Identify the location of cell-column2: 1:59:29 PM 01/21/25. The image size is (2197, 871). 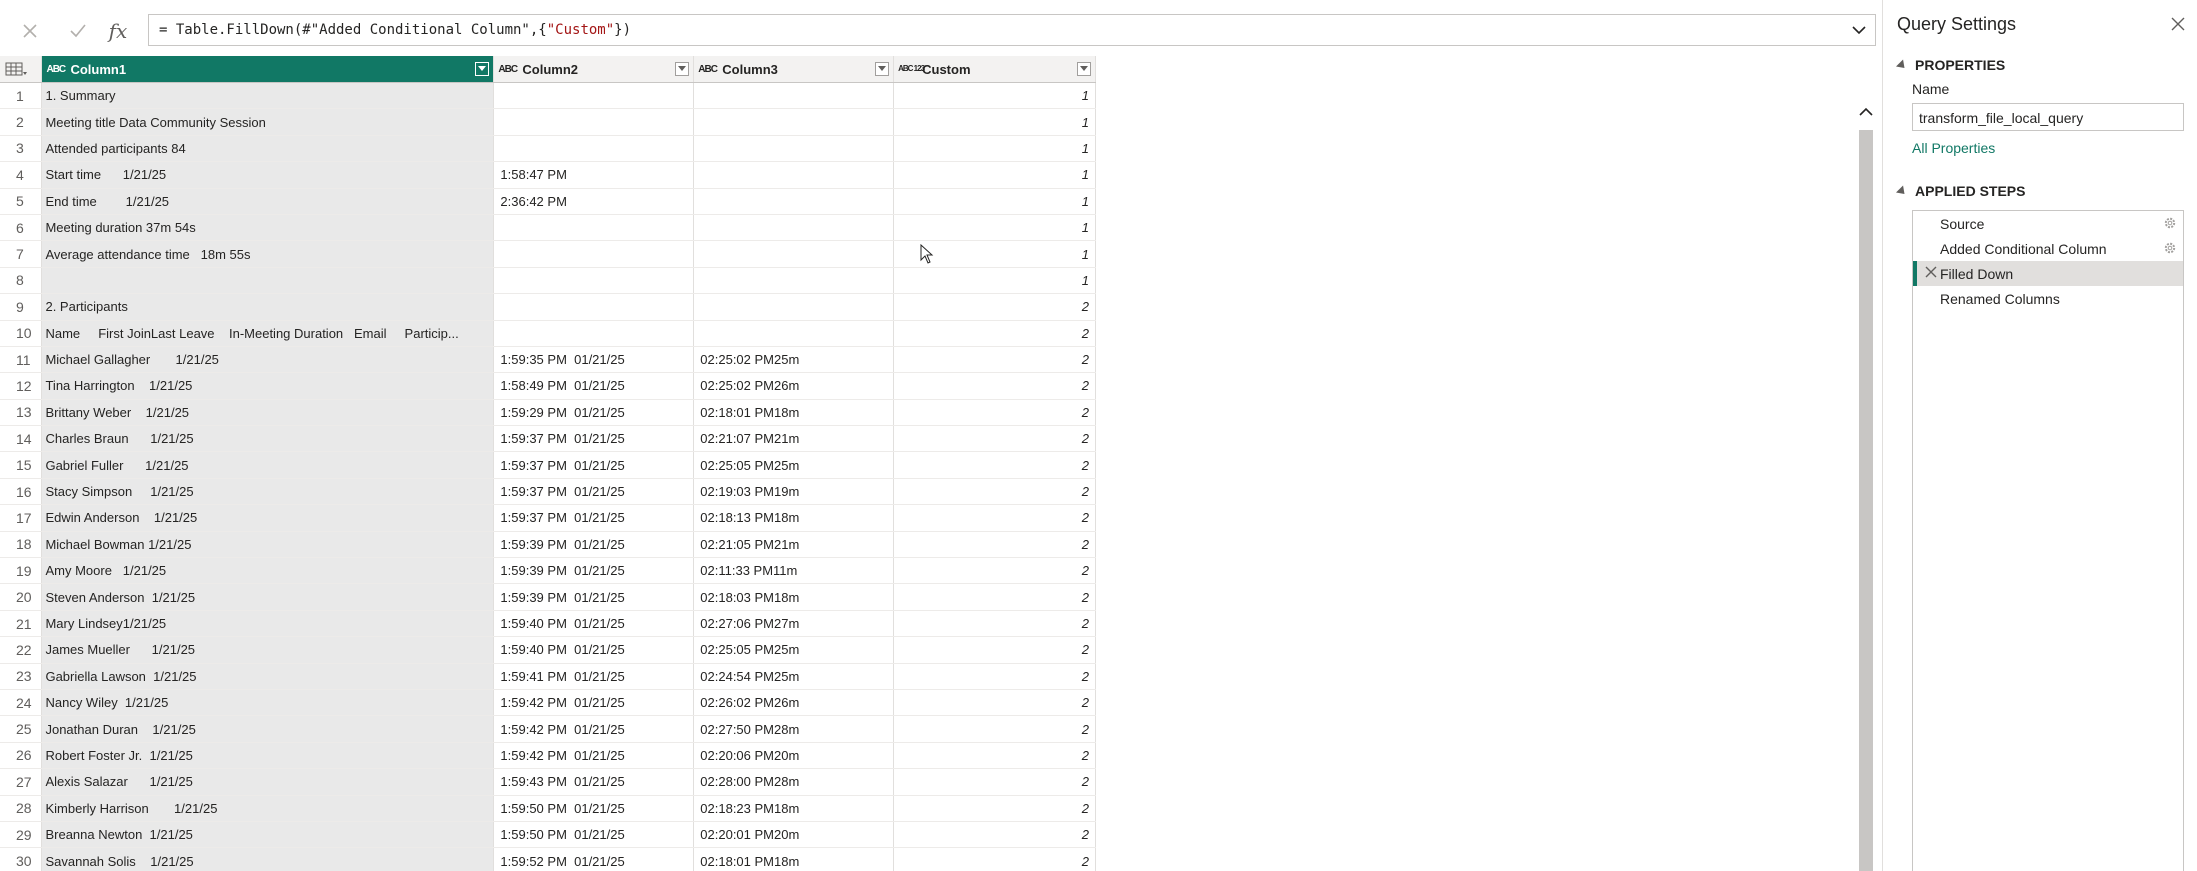
(594, 413).